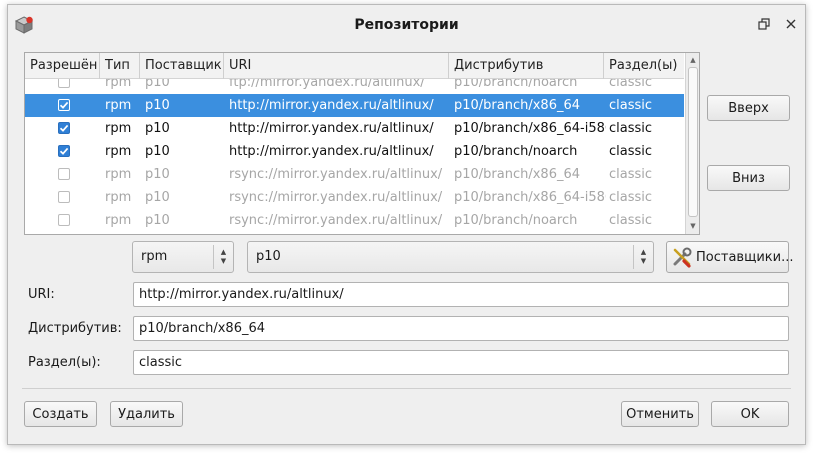  Describe the element at coordinates (682, 257) in the screenshot. I see `tools-icon` at that location.